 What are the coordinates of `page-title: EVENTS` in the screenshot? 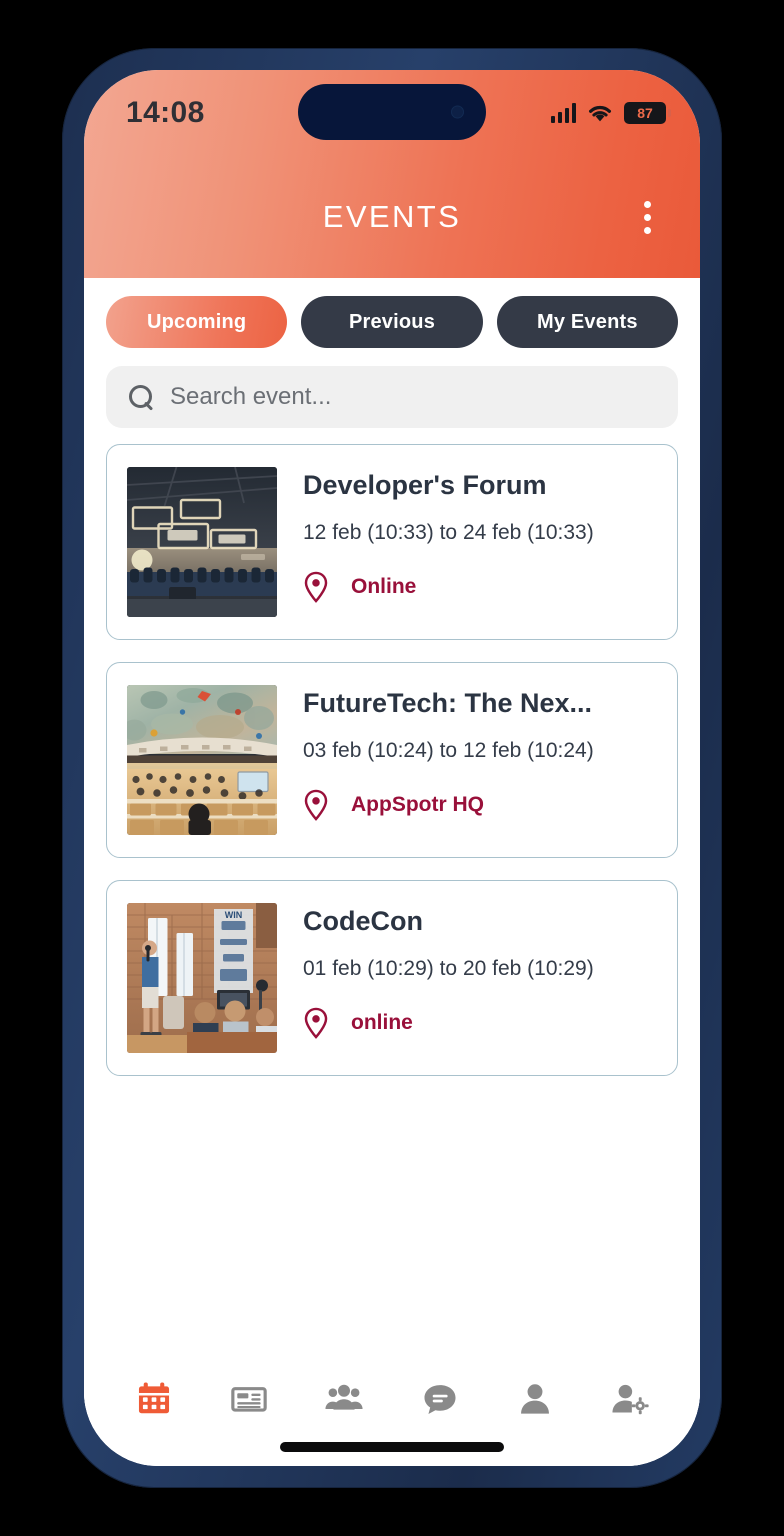 It's located at (392, 216).